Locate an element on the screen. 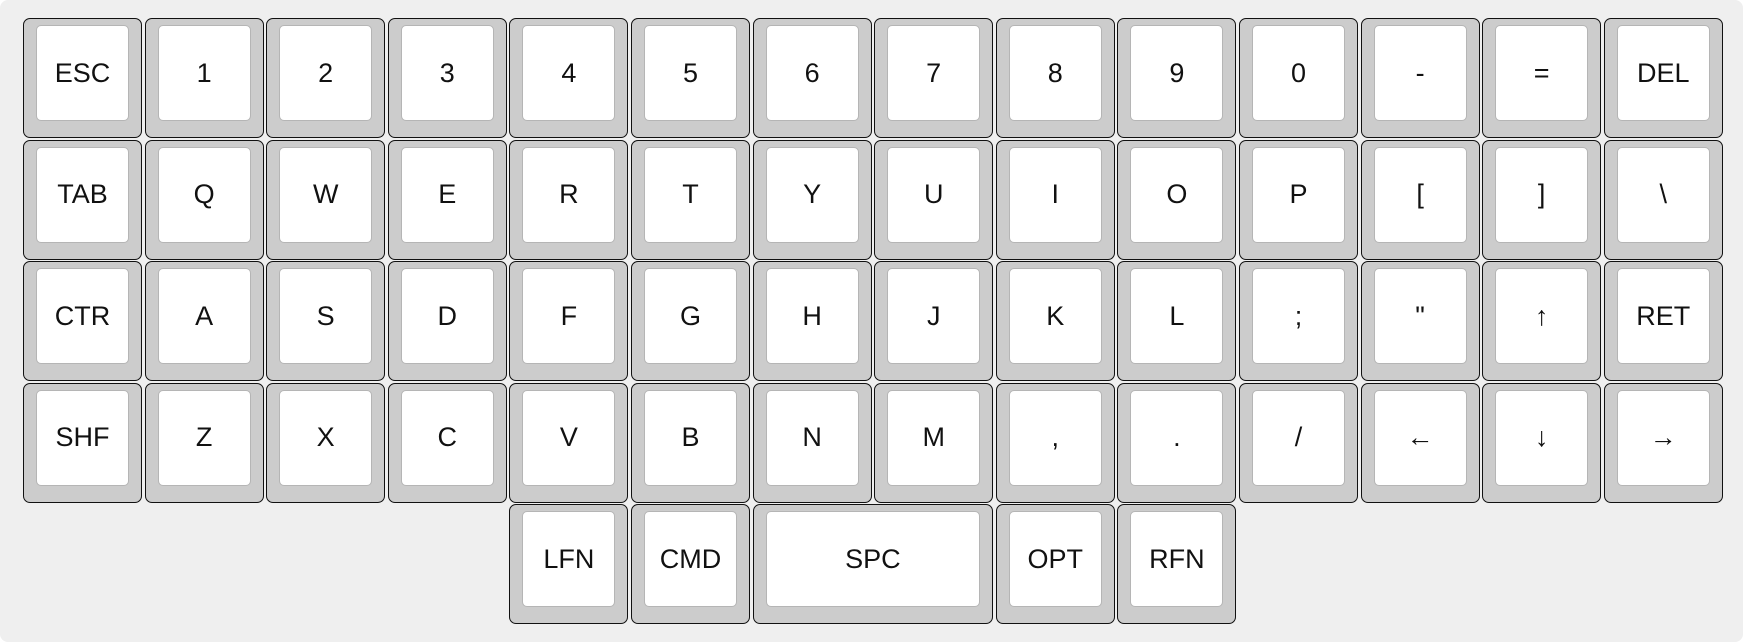  key-cap: N is located at coordinates (812, 437).